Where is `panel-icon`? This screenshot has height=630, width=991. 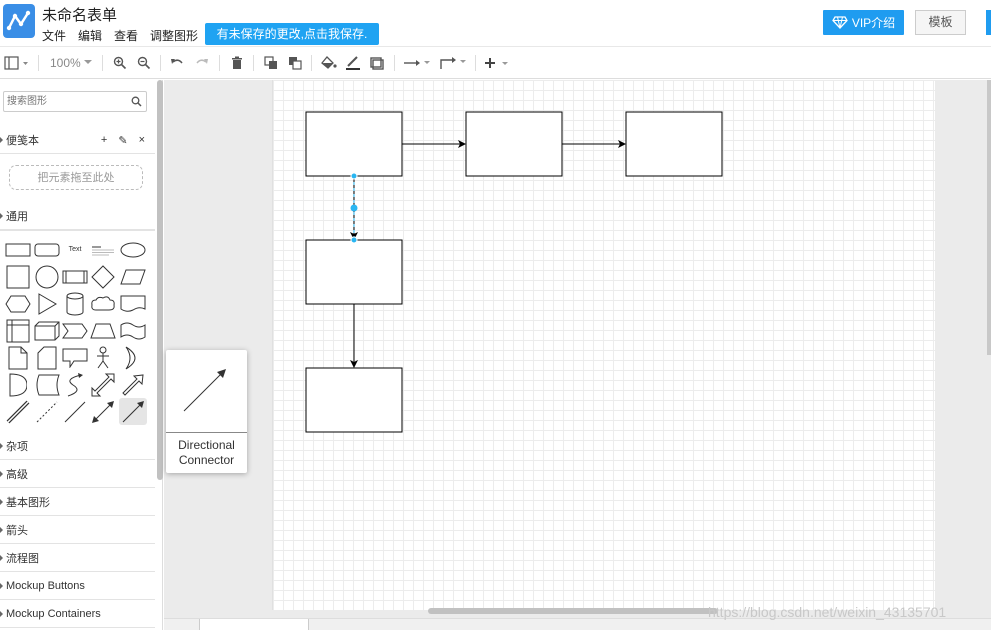 panel-icon is located at coordinates (16, 63).